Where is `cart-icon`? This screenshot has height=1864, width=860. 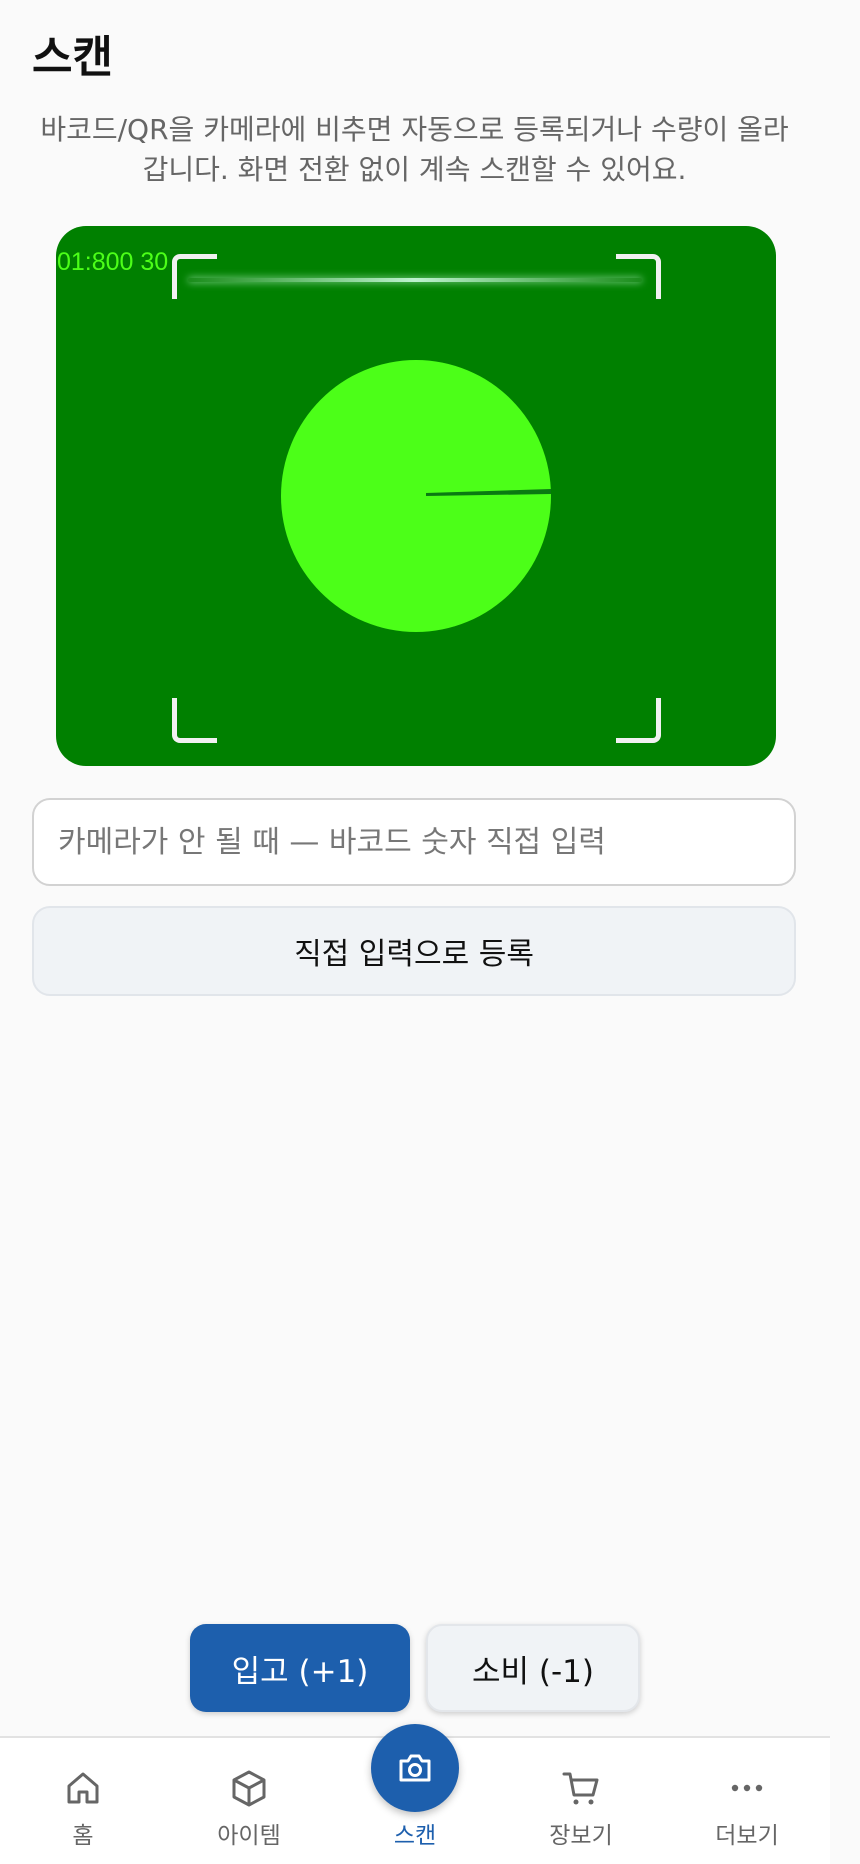
cart-icon is located at coordinates (580, 1788).